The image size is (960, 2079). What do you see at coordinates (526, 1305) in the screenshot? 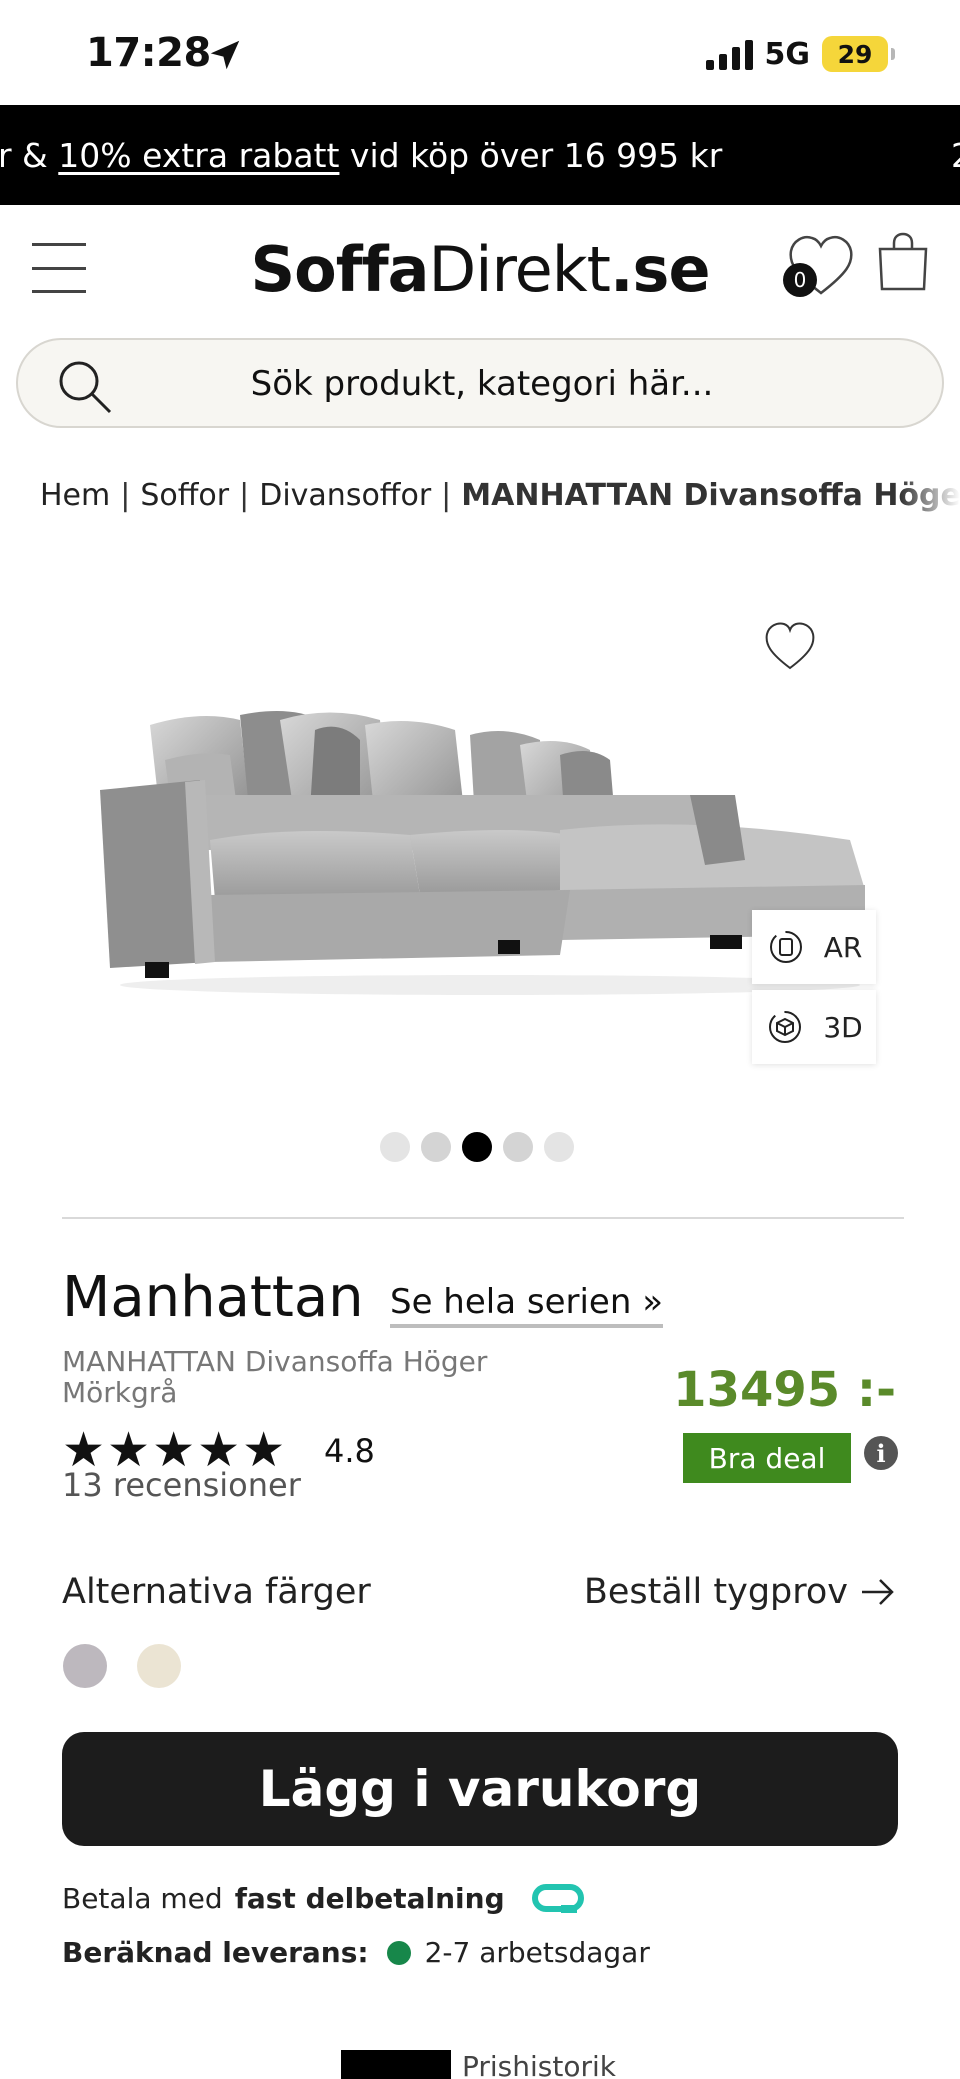
I see `series-link: Se hela serien »` at bounding box center [526, 1305].